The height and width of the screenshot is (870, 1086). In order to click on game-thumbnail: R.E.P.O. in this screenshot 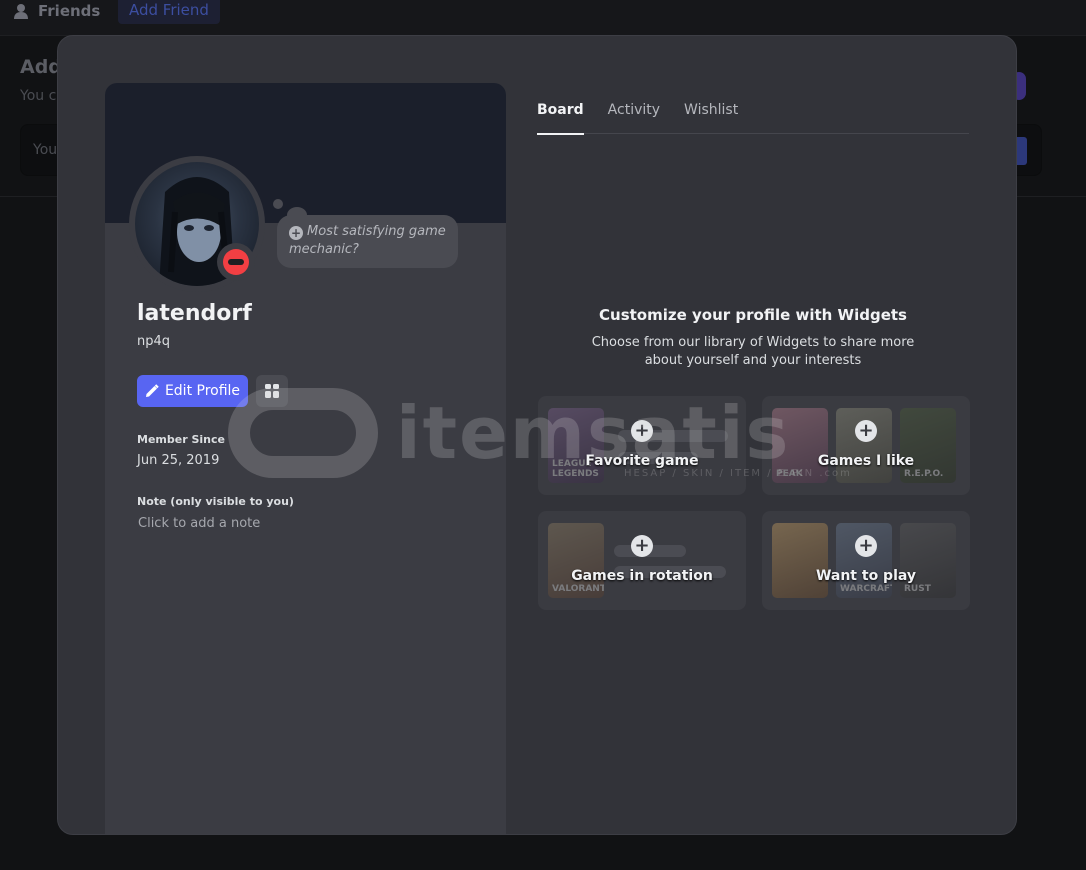, I will do `click(928, 445)`.